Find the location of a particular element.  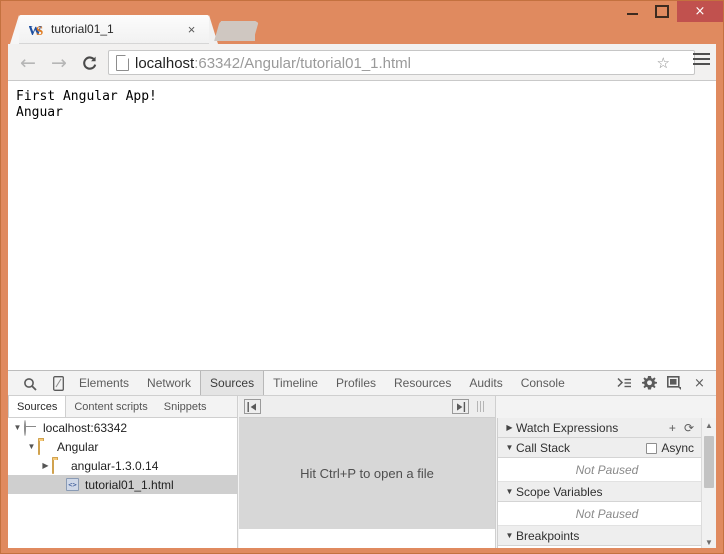

reload-icon is located at coordinates (89, 62).